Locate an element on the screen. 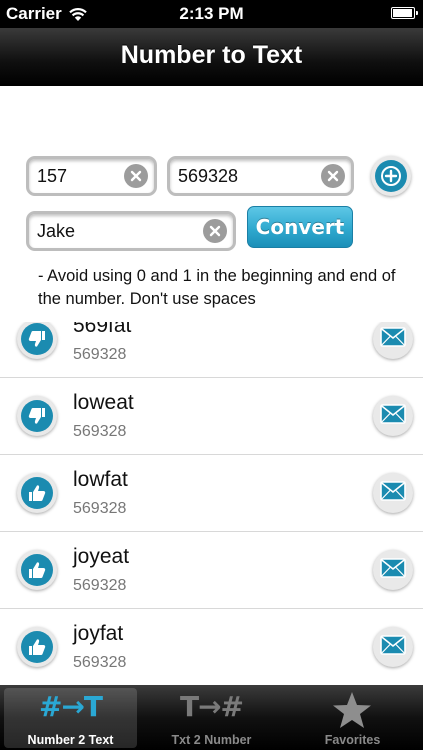 The height and width of the screenshot is (750, 423). result-row: joyeat 569328 is located at coordinates (211, 571).